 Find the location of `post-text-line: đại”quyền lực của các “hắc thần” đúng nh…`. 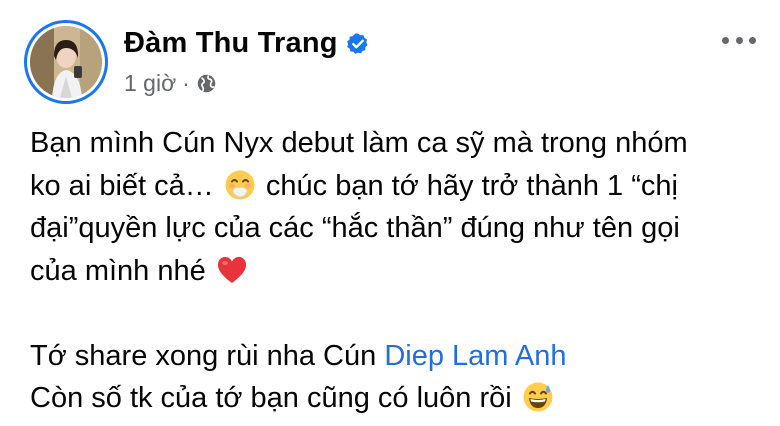

post-text-line: đại”quyền lực của các “hắc thần” đúng nh… is located at coordinates (355, 228).